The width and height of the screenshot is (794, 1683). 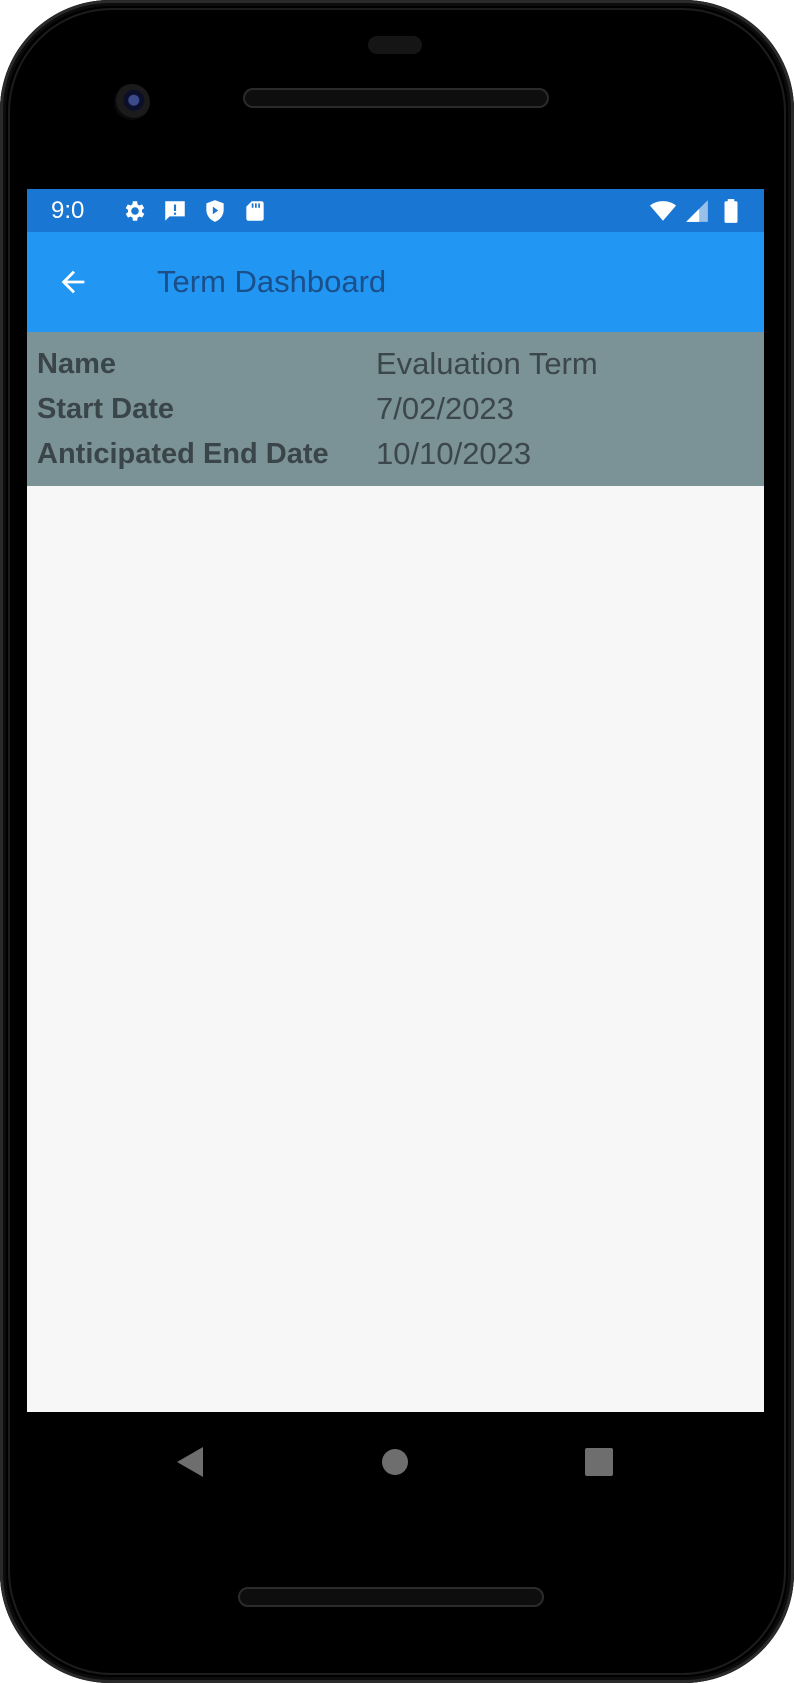 I want to click on term-name-value: Evaluation Term, so click(x=487, y=363).